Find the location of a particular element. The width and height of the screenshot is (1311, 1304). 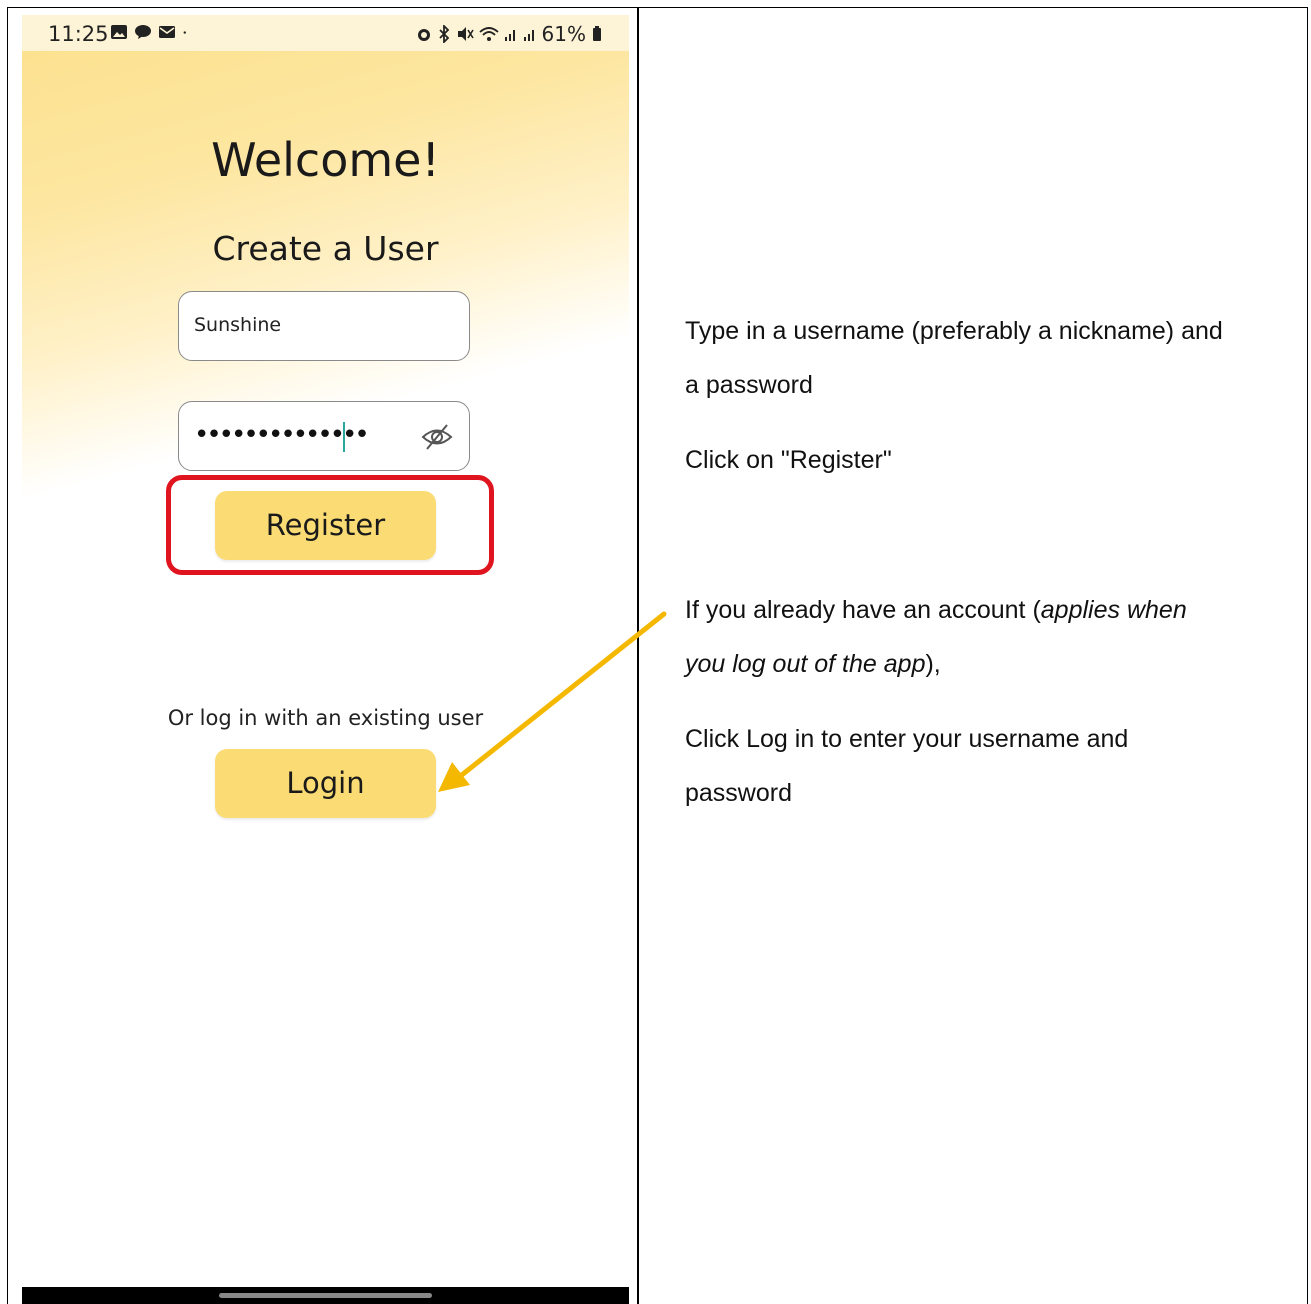

username-input: Sunshine is located at coordinates (324, 326).